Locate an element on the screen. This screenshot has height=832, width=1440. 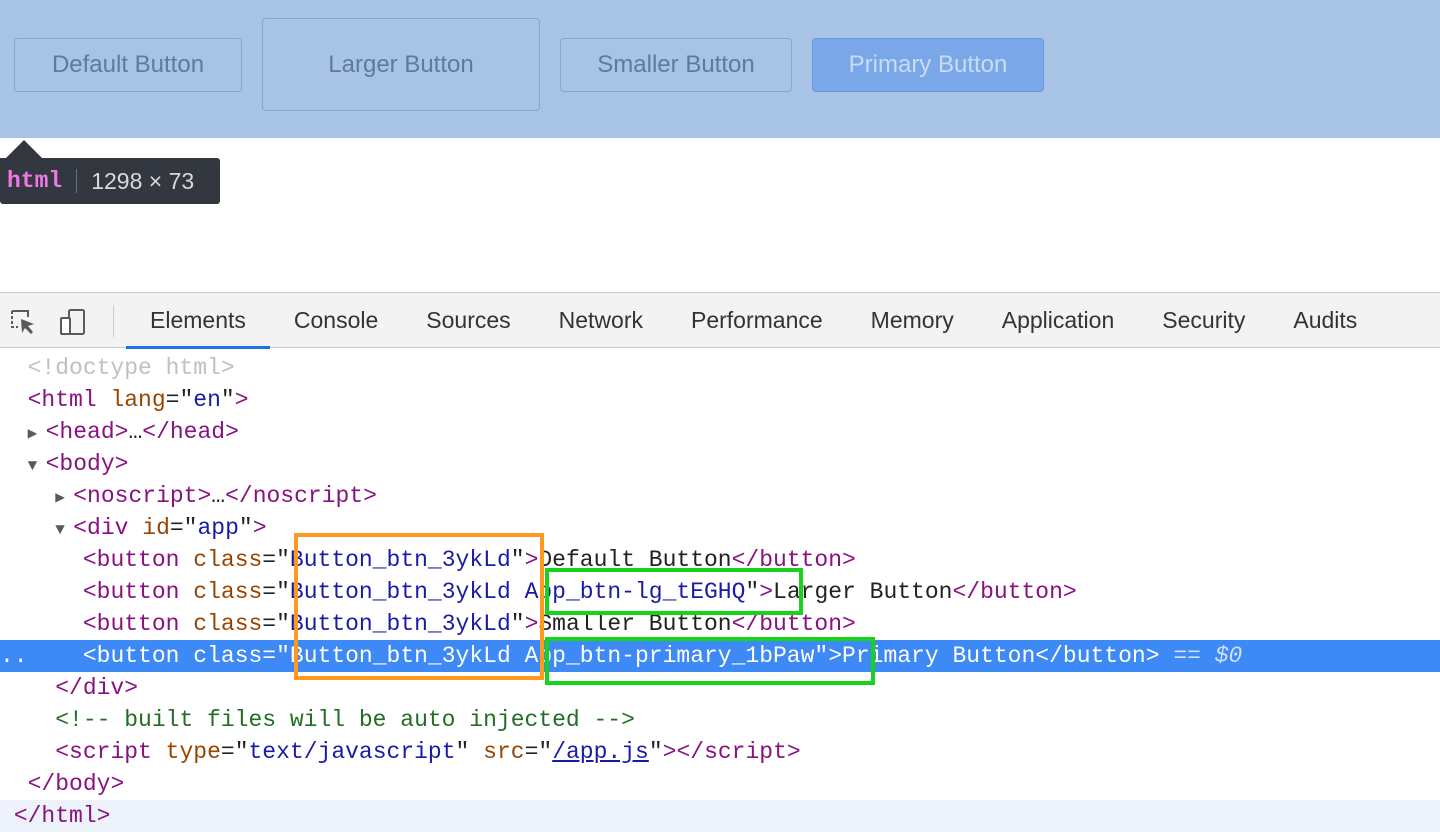
dom-line-head: ▶ <head>…</head> is located at coordinates (720, 432).